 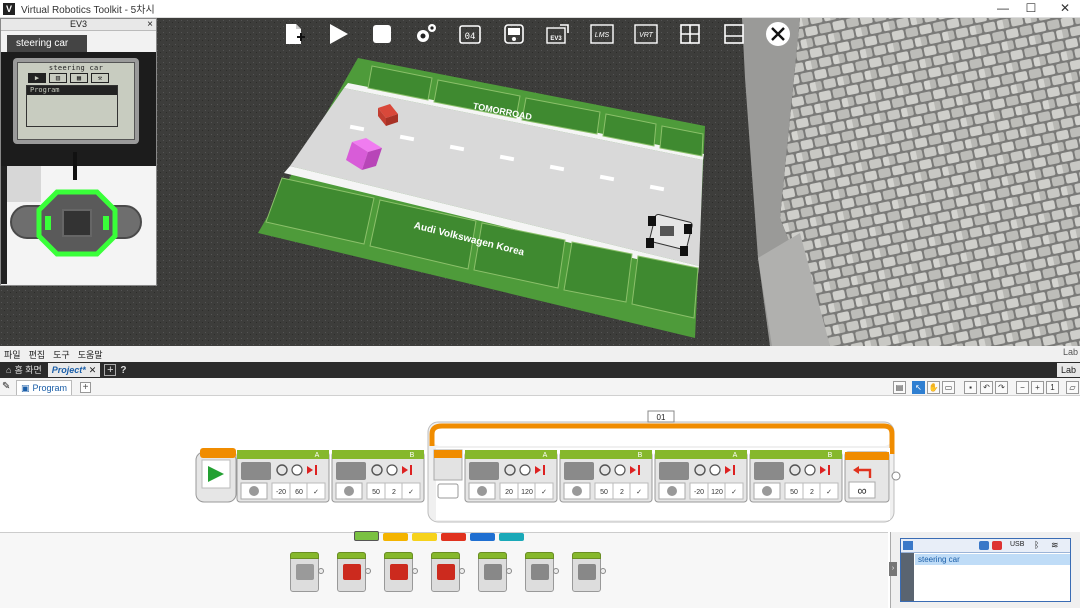 What do you see at coordinates (1052, 387) in the screenshot?
I see `zoom-reset-icon: 1` at bounding box center [1052, 387].